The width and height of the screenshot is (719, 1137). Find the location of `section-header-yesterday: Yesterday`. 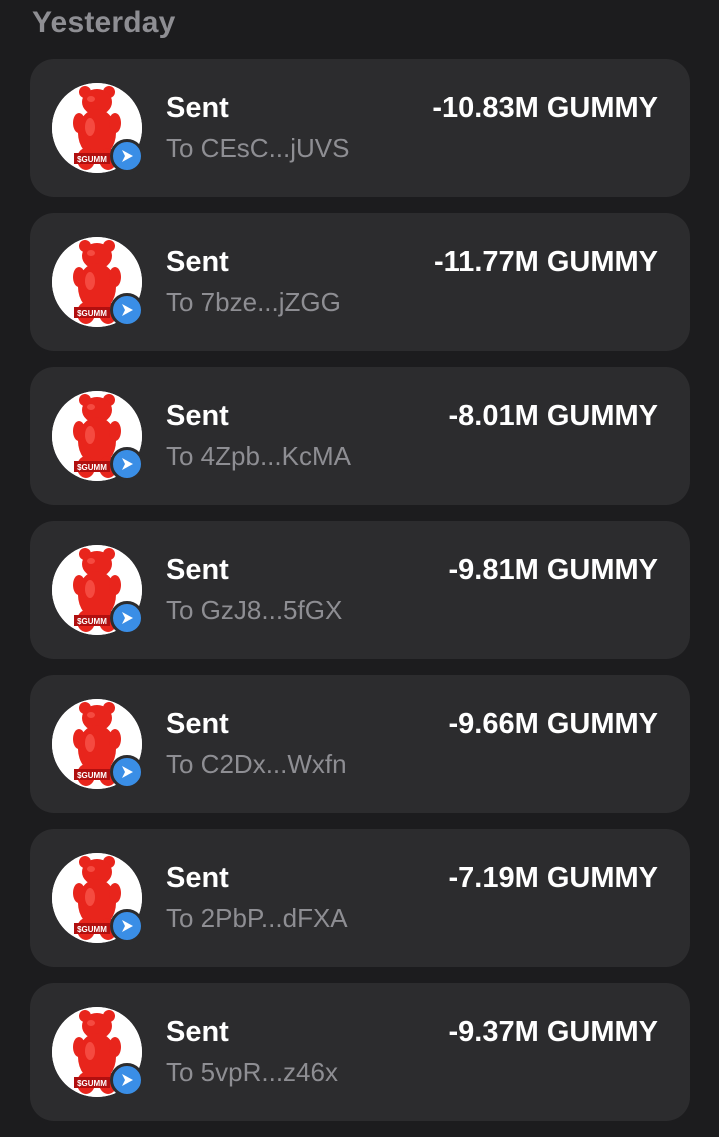

section-header-yesterday: Yesterday is located at coordinates (104, 22).